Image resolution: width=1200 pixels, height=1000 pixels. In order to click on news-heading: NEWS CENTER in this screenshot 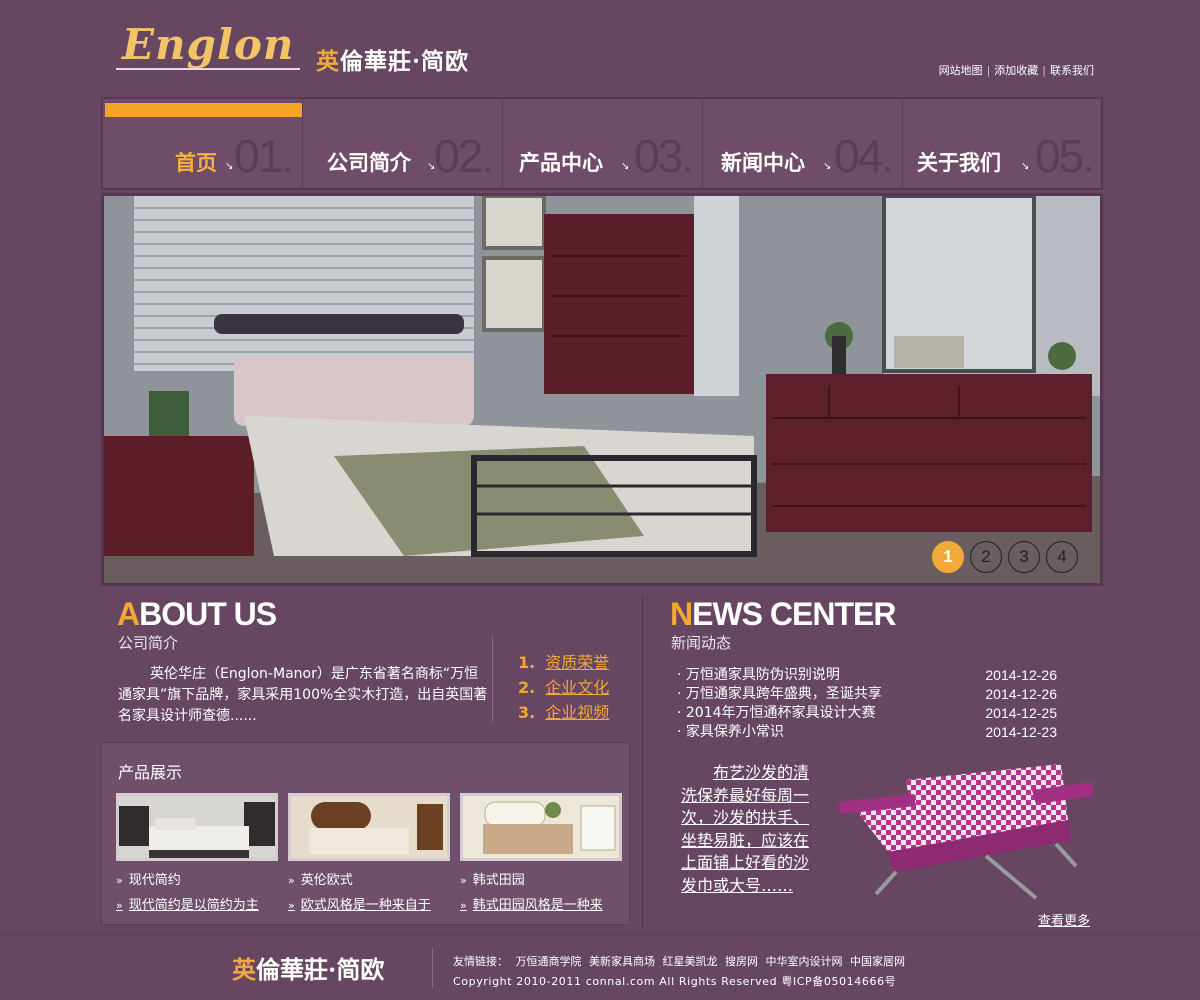, I will do `click(783, 614)`.